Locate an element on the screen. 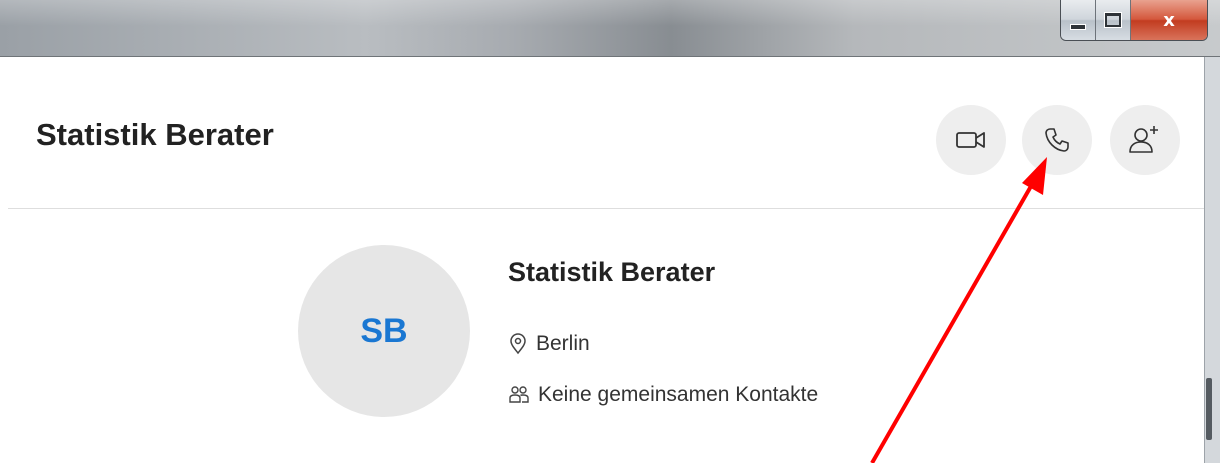 The image size is (1220, 463). window-title-bar is located at coordinates (610, 28).